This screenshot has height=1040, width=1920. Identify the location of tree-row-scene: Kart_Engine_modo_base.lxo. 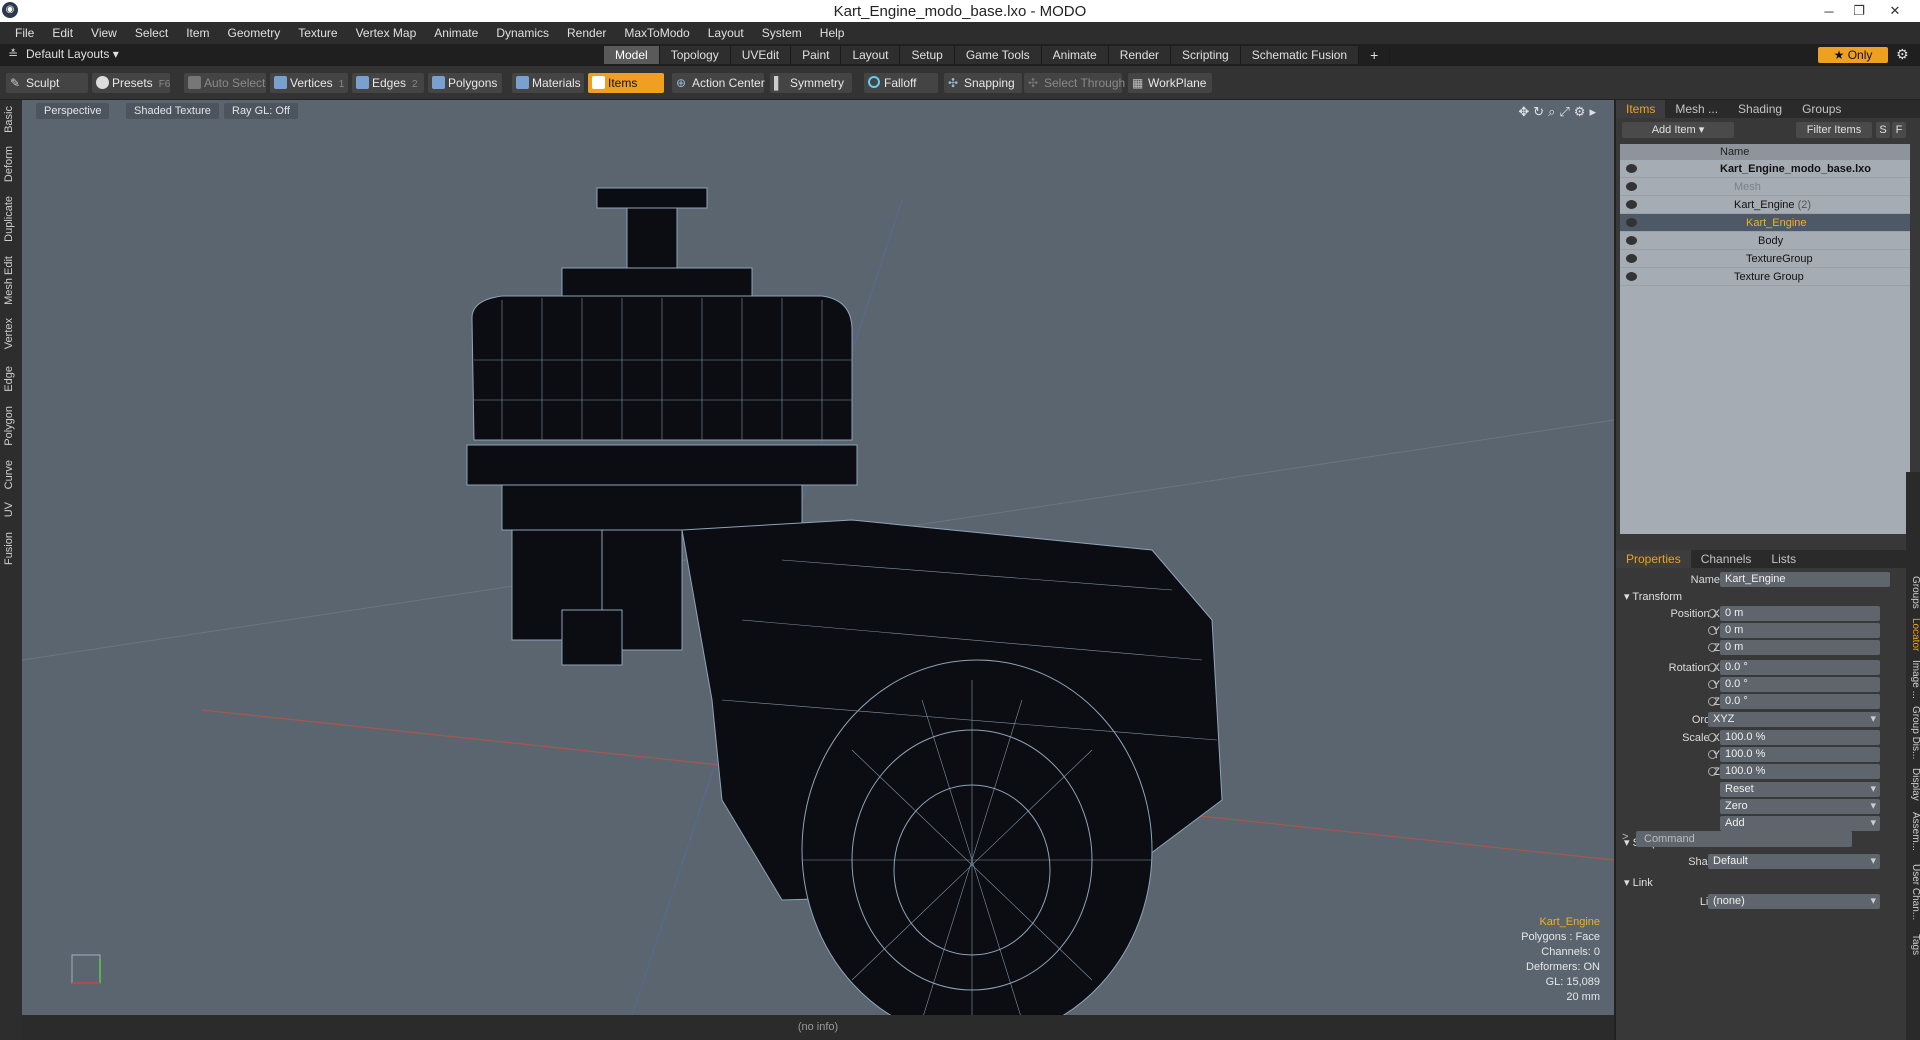
(1765, 169).